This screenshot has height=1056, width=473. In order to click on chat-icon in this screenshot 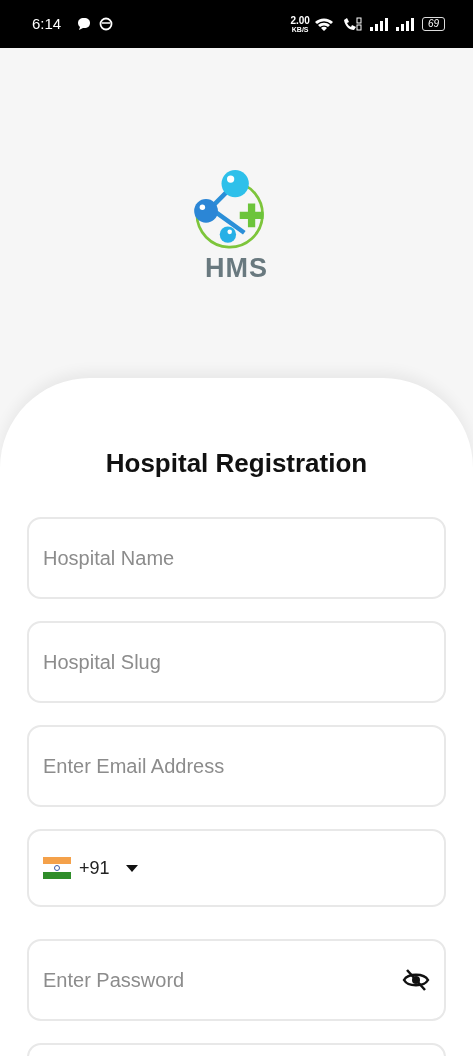, I will do `click(84, 24)`.